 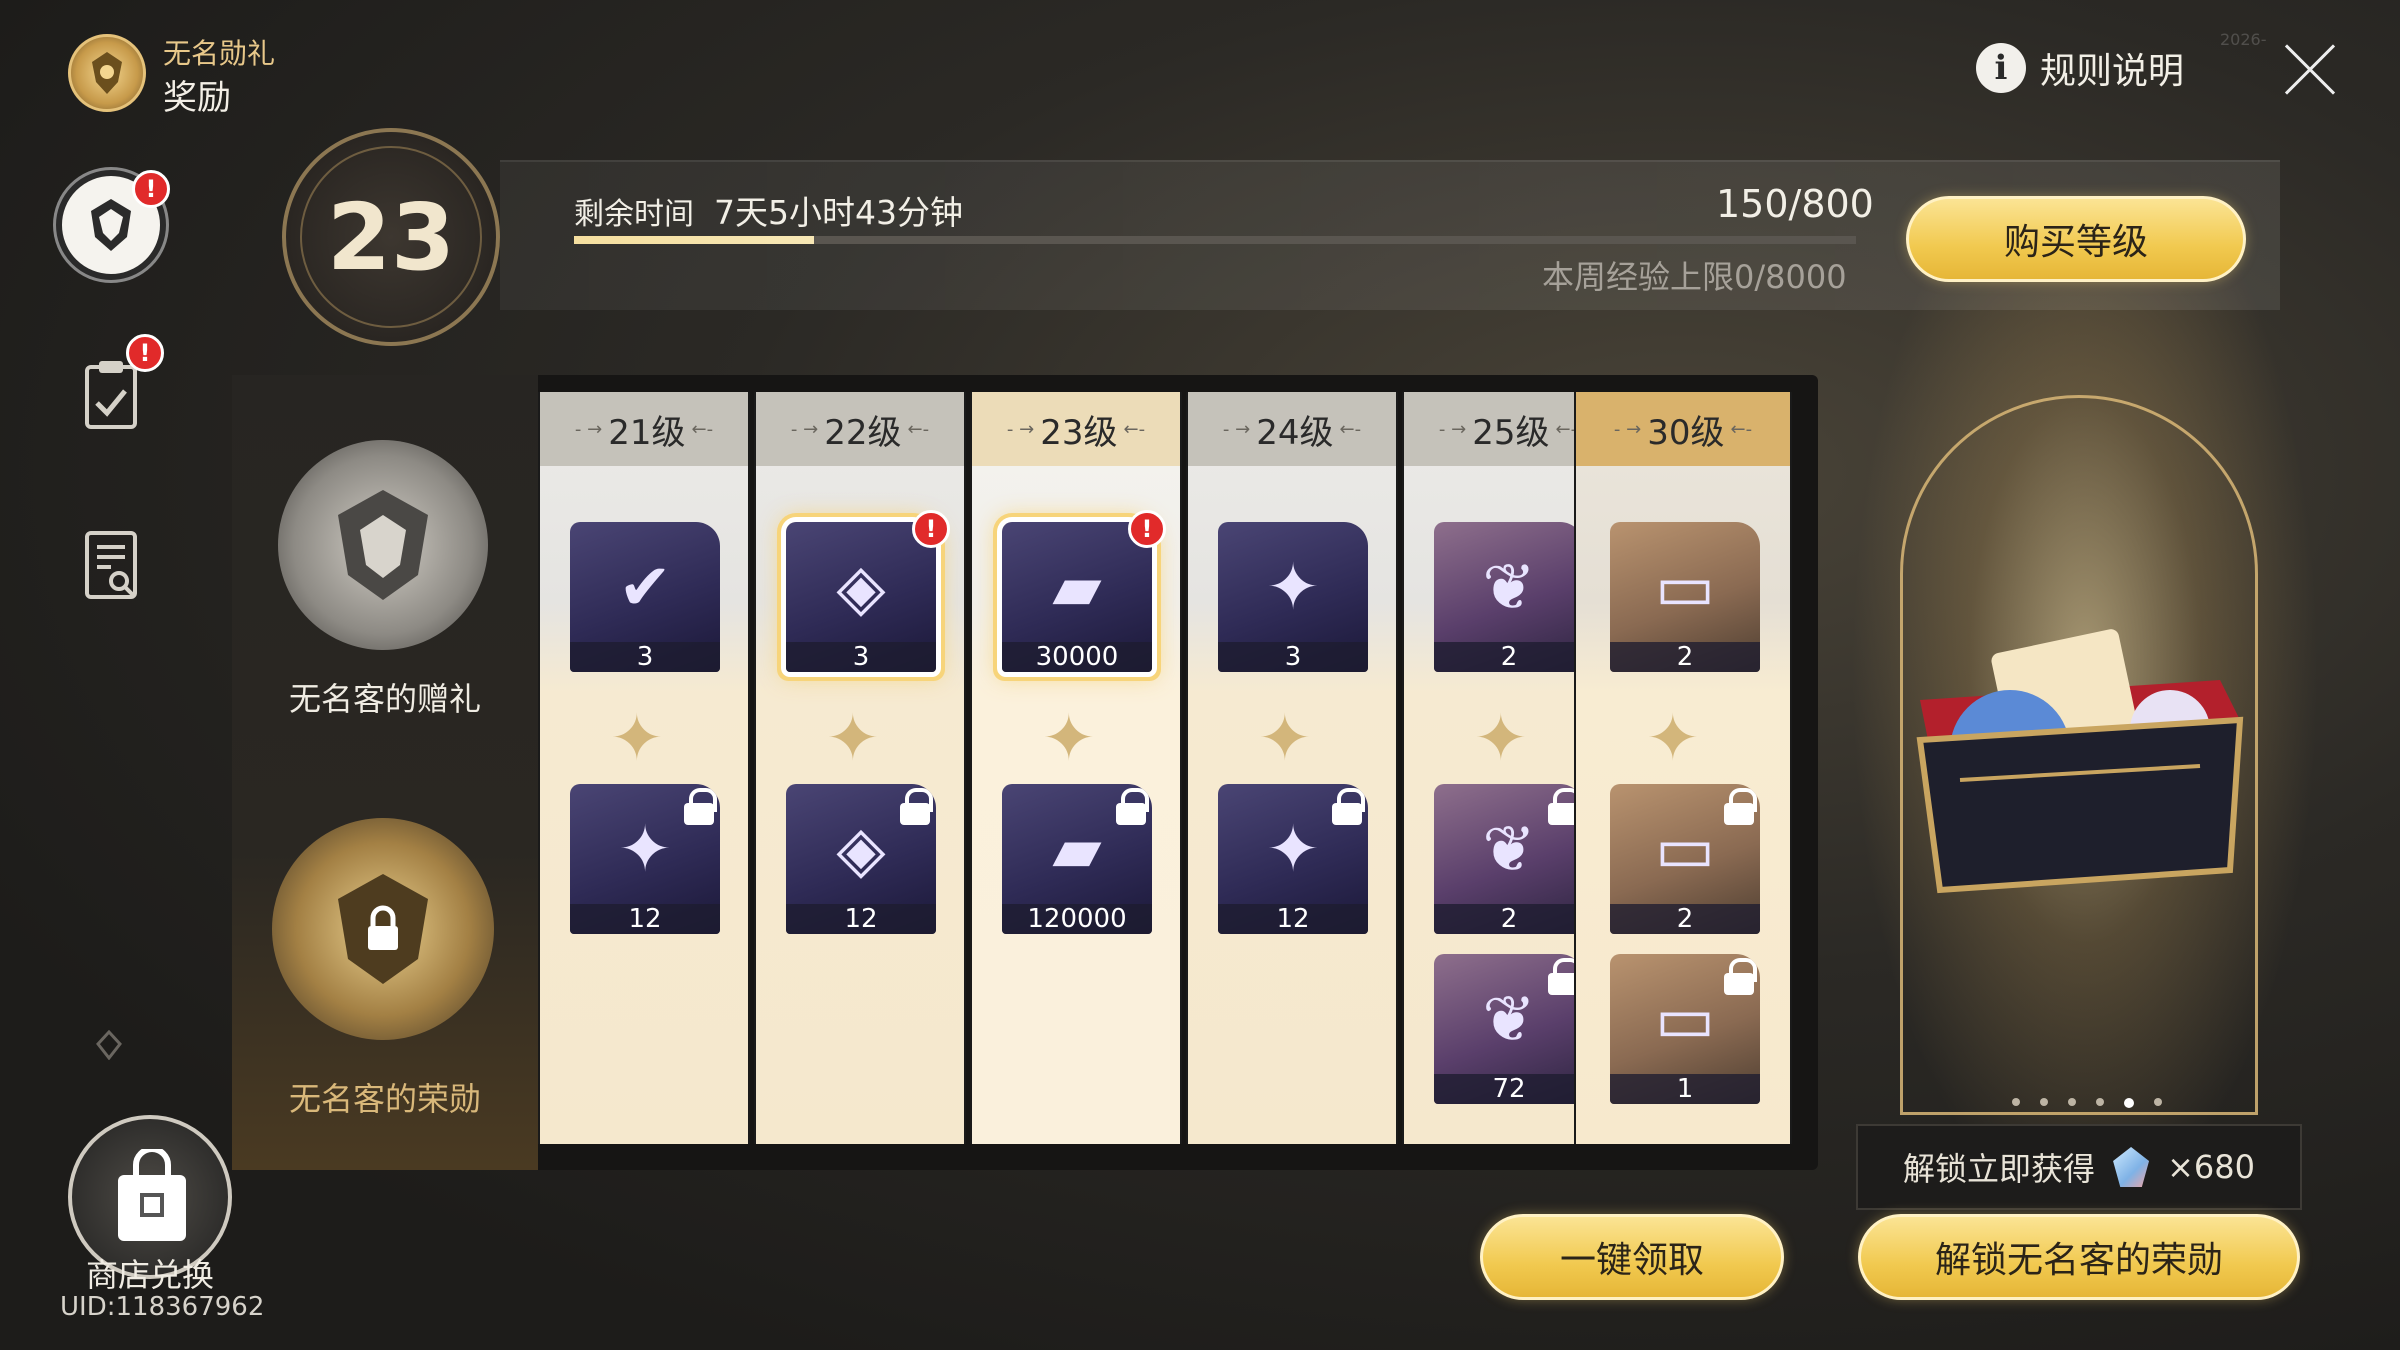 I want to click on unlock-tip-label: 解锁立即获得, so click(x=1999, y=1169).